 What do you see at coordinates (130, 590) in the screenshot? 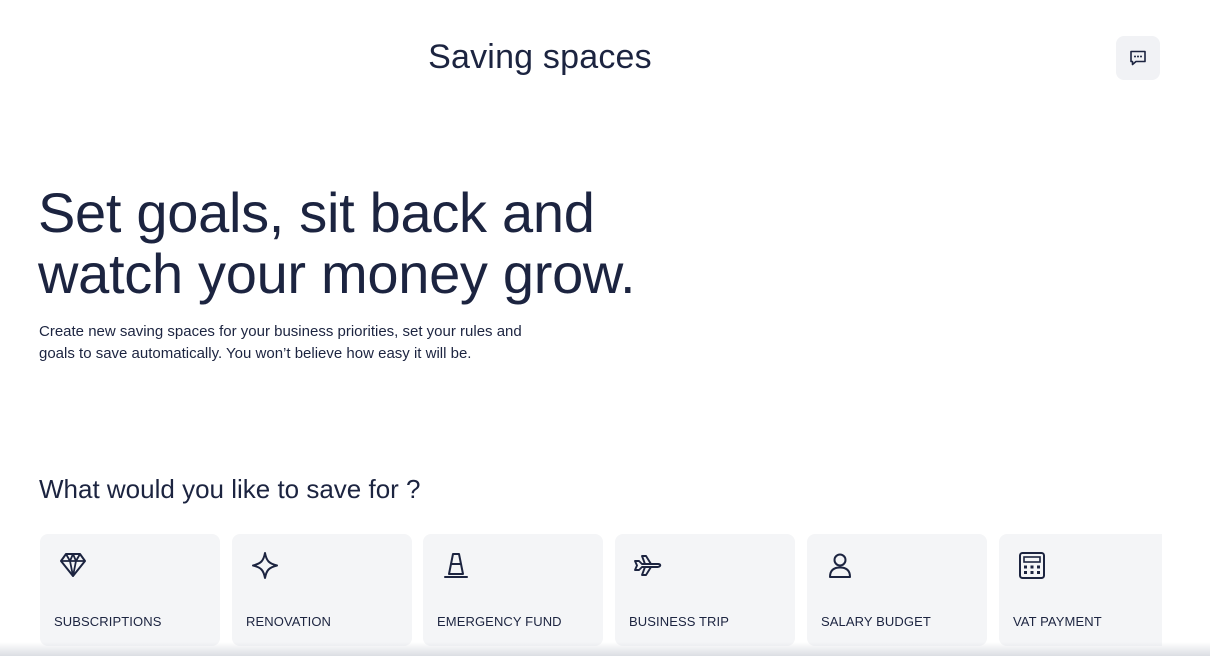
I see `goal-card-subscriptions: SUBSCRIPTIONS` at bounding box center [130, 590].